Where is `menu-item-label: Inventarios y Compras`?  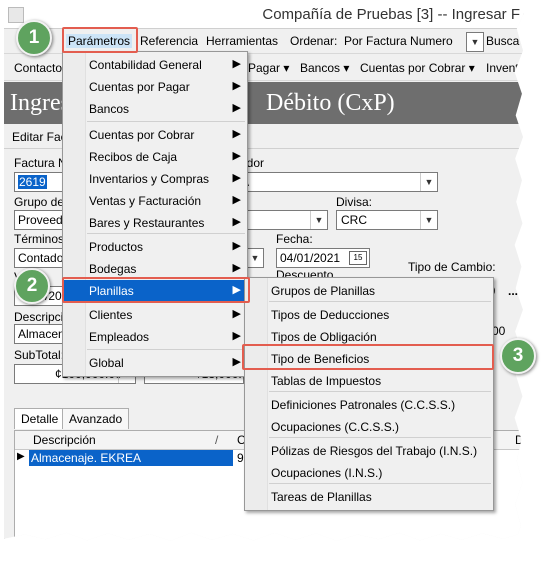 menu-item-label: Inventarios y Compras is located at coordinates (149, 179).